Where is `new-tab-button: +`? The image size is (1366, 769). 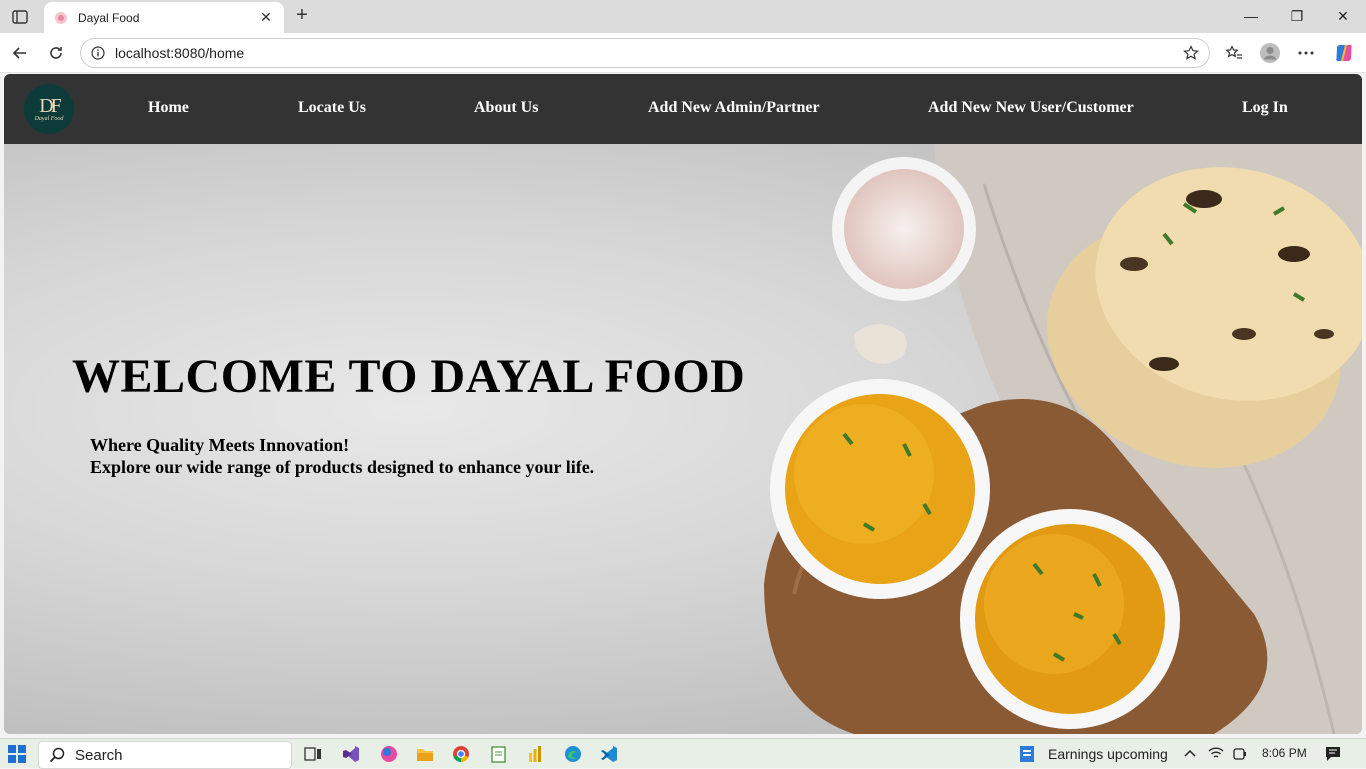 new-tab-button: + is located at coordinates (302, 15).